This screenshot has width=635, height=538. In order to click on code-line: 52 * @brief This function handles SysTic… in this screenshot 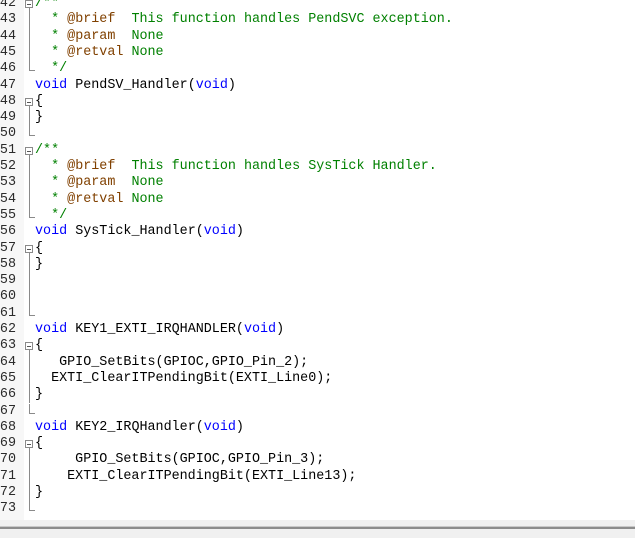, I will do `click(317, 167)`.